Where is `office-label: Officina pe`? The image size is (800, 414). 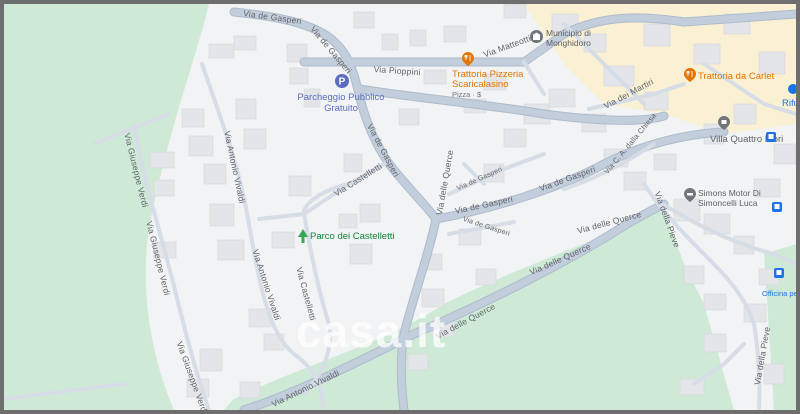
office-label: Officina pe is located at coordinates (779, 293).